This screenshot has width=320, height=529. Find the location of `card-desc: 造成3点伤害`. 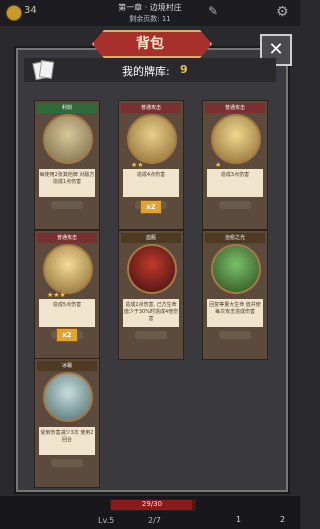

card-desc: 造成3点伤害 is located at coordinates (235, 183).